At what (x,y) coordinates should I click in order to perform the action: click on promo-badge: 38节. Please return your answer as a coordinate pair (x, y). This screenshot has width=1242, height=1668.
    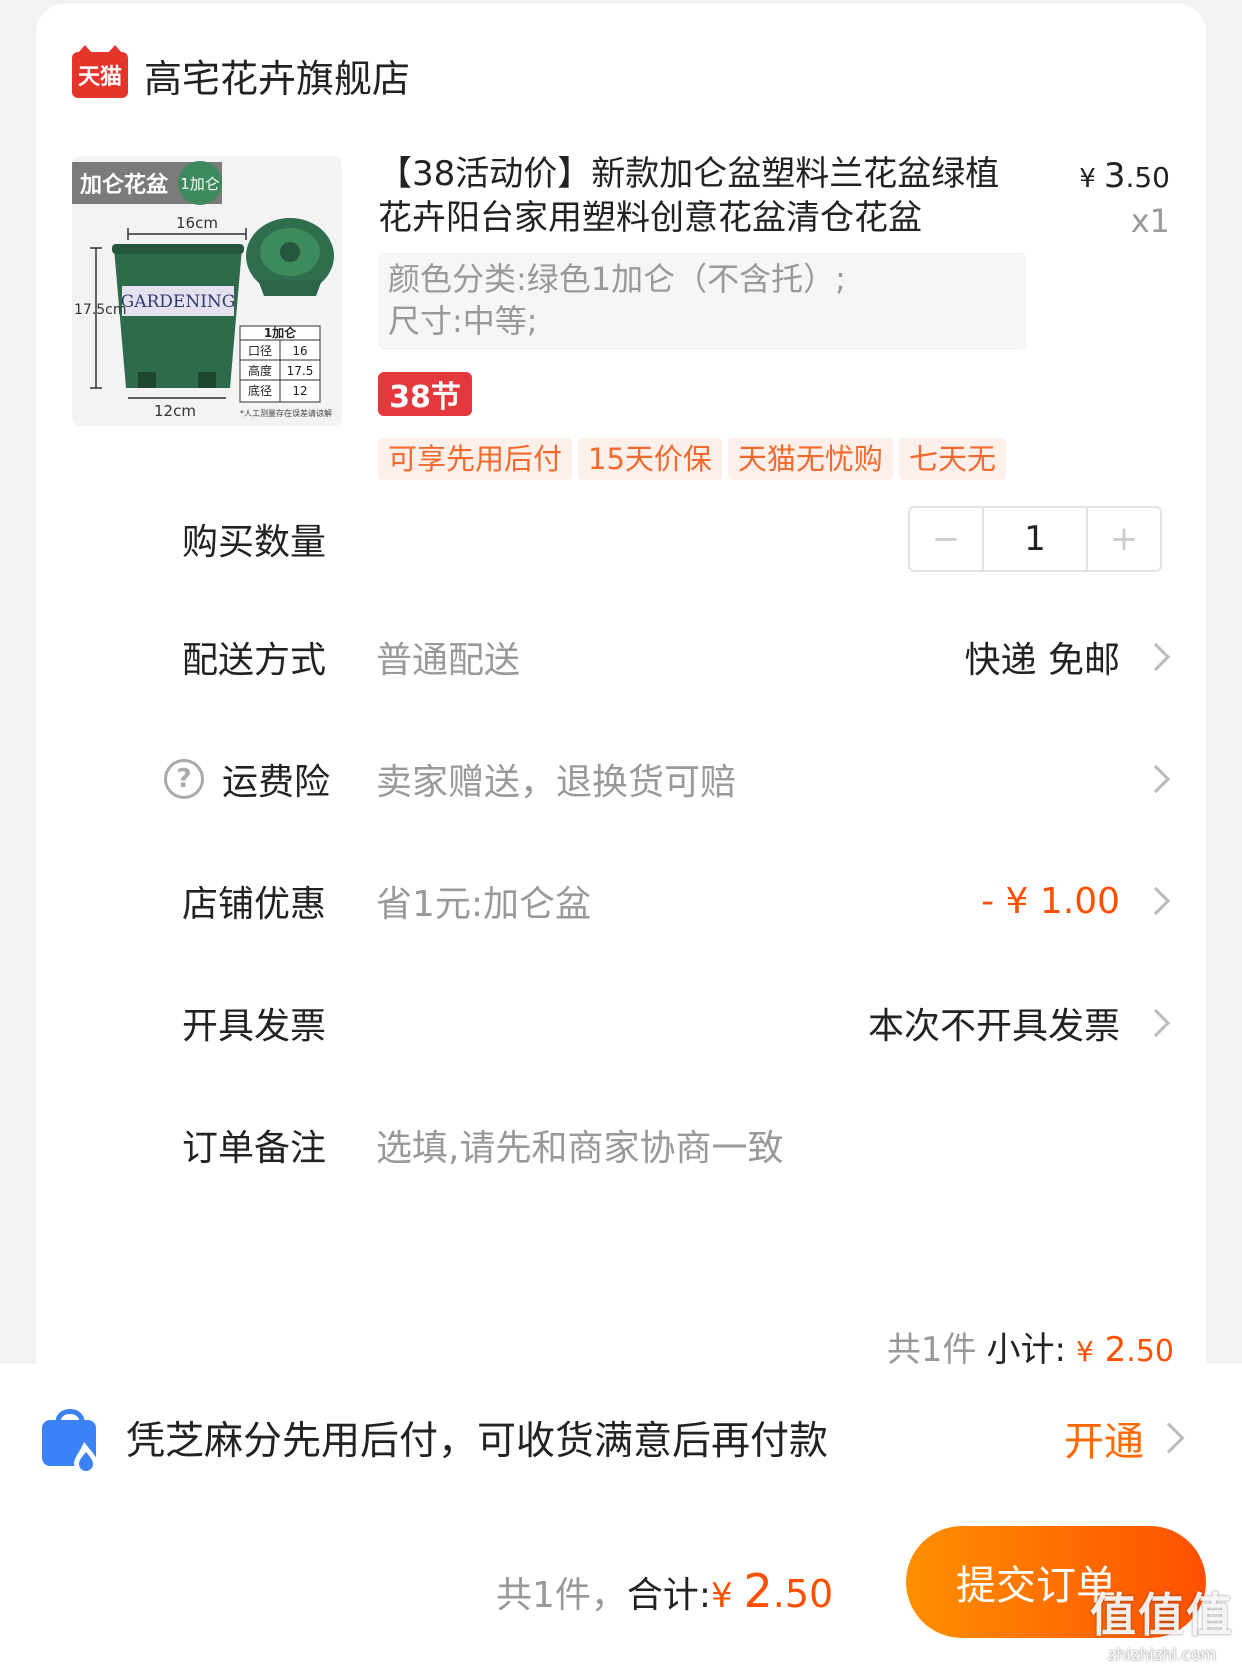
    Looking at the image, I should click on (425, 394).